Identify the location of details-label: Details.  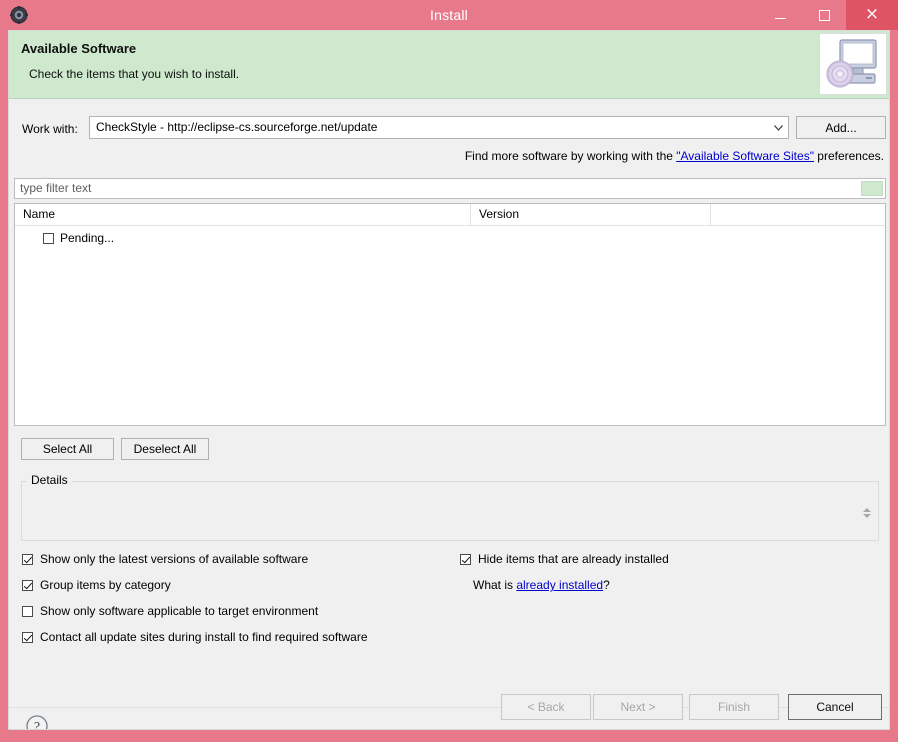
(49, 480).